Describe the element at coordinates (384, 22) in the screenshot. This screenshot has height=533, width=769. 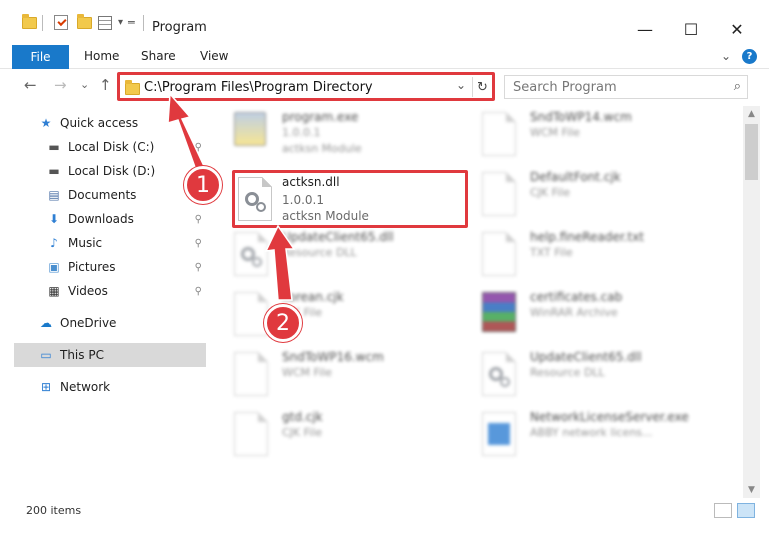
I see `title-bar: ▾ ═ Program — ☐ ✕` at that location.